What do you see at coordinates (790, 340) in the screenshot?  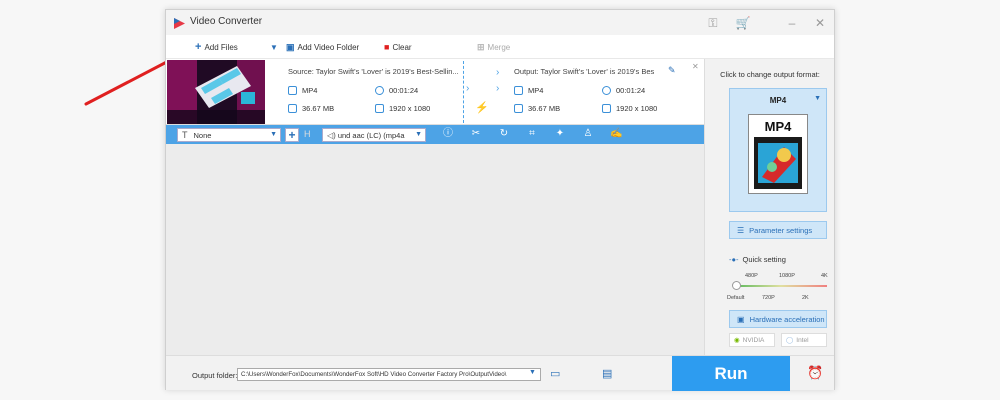 I see `intel-icon: ◯` at bounding box center [790, 340].